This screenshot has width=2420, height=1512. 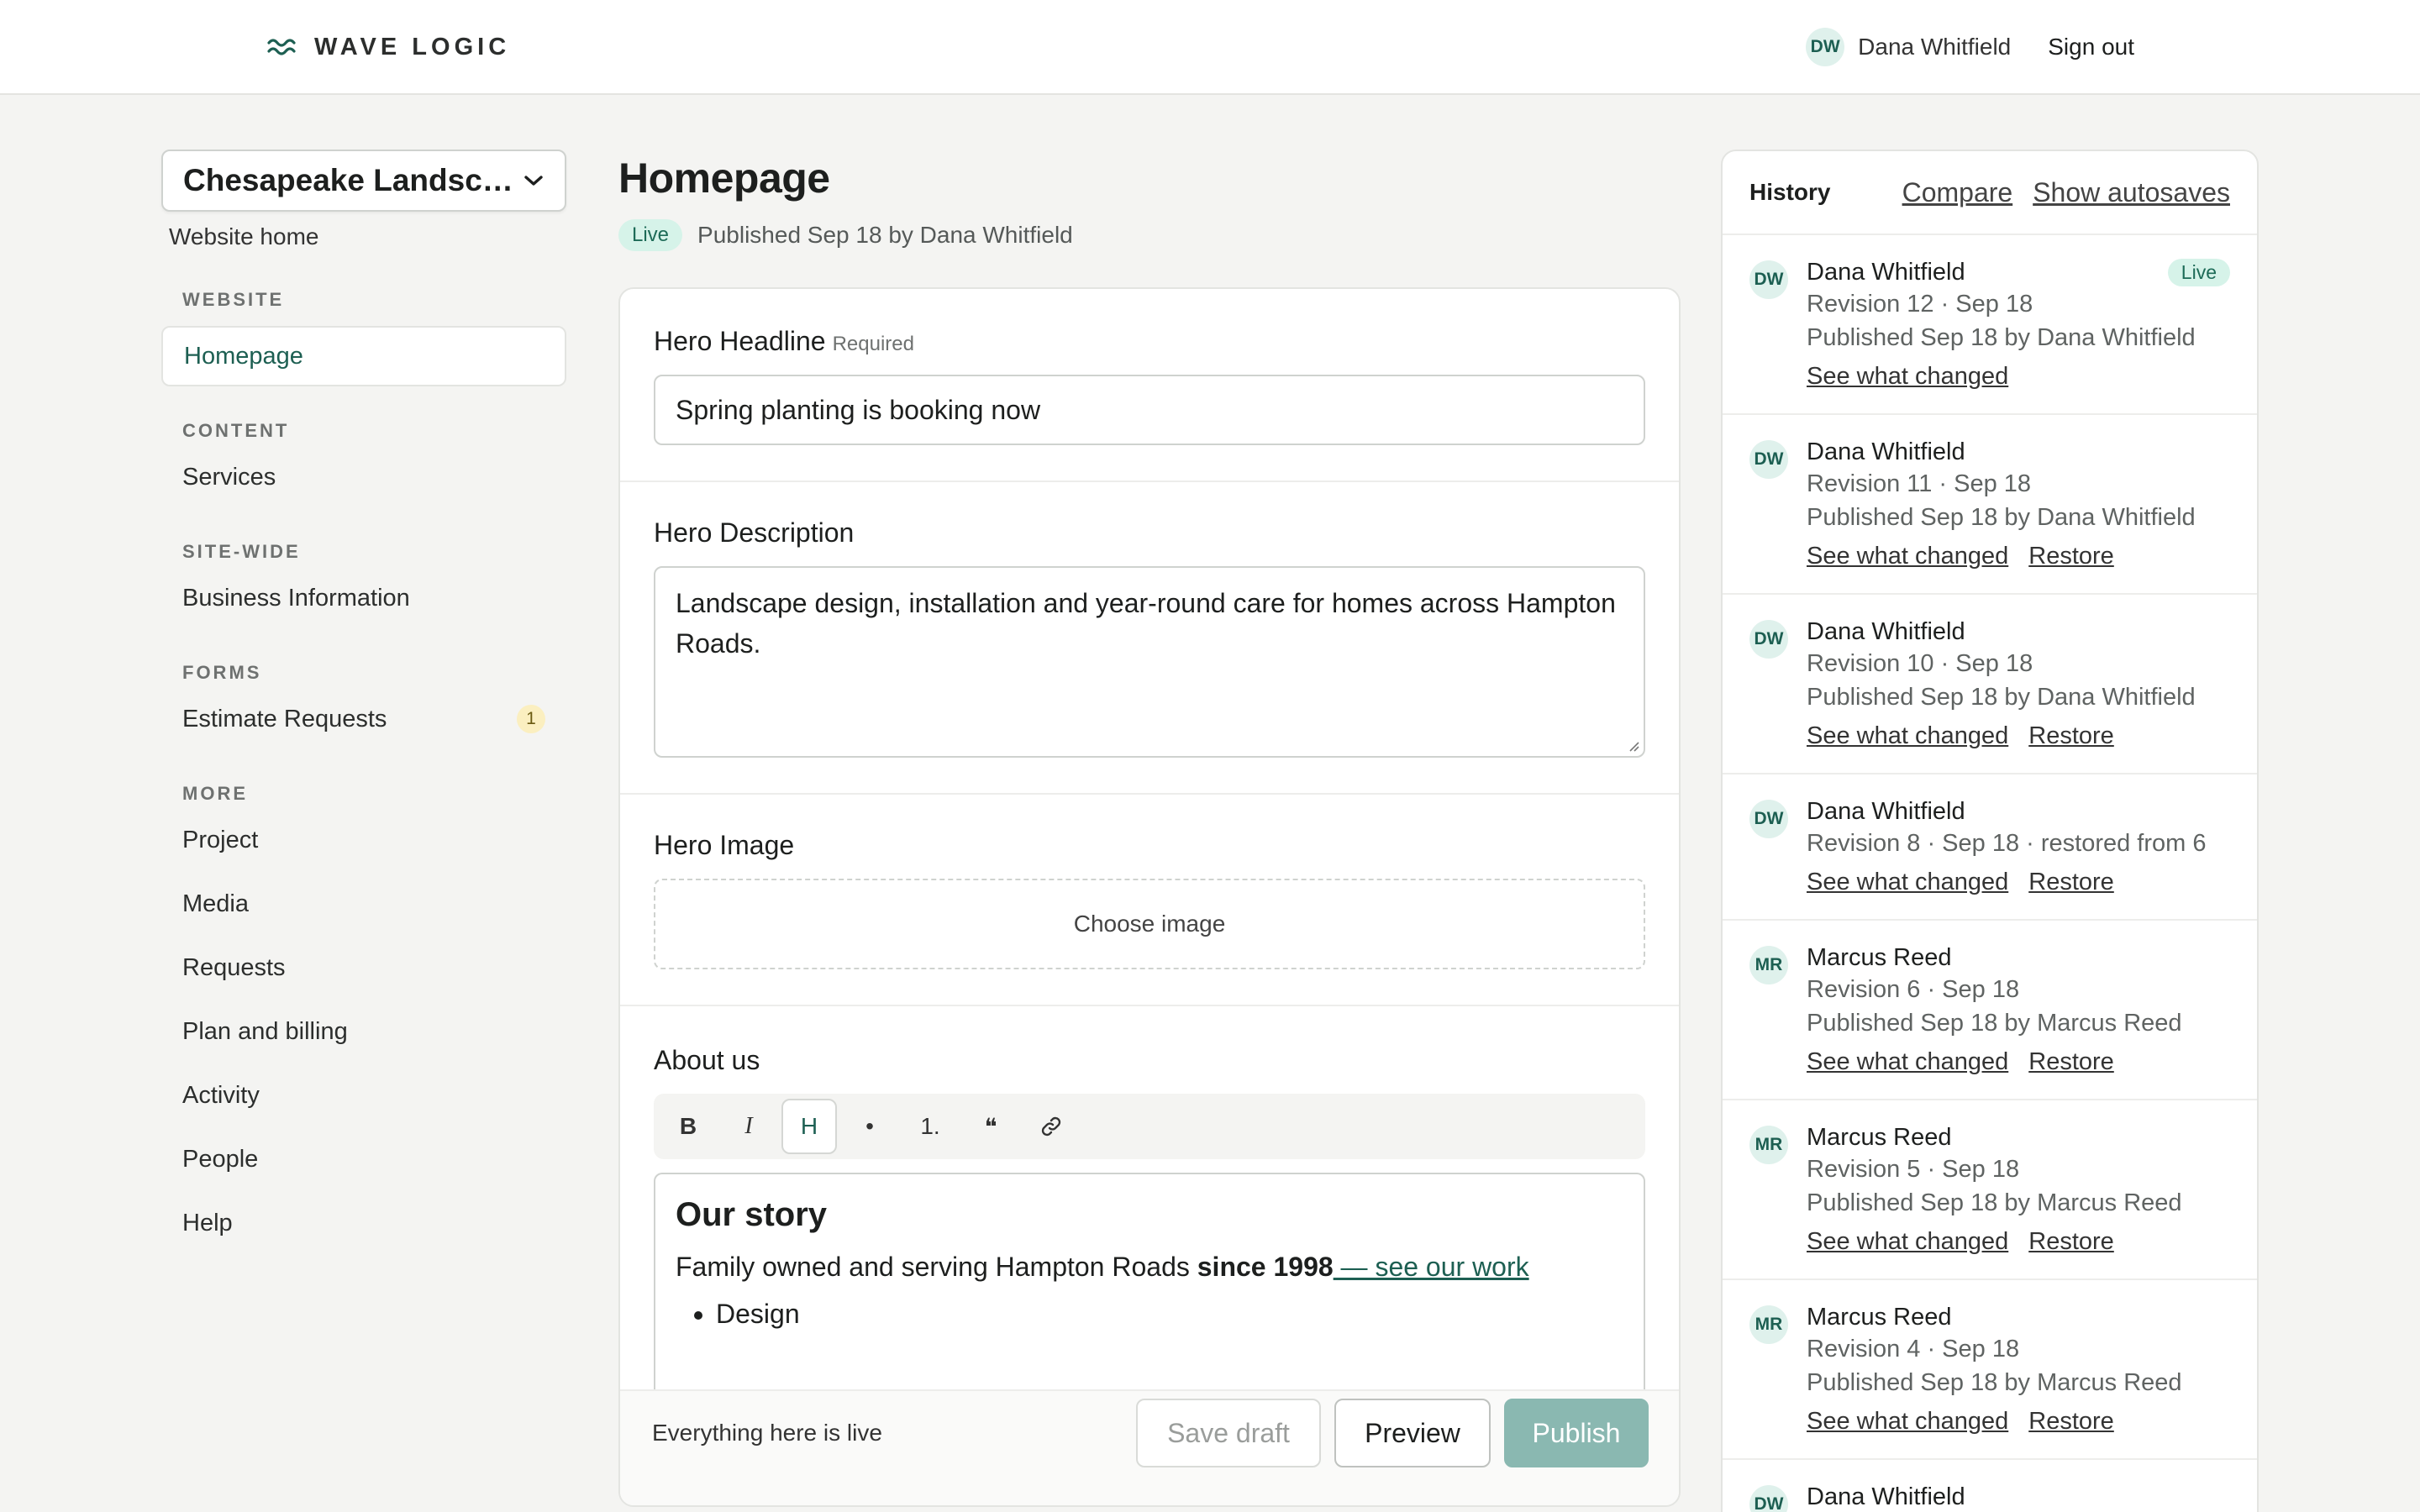 I want to click on revision-item: DW Dana Whitfield, so click(x=1990, y=1486).